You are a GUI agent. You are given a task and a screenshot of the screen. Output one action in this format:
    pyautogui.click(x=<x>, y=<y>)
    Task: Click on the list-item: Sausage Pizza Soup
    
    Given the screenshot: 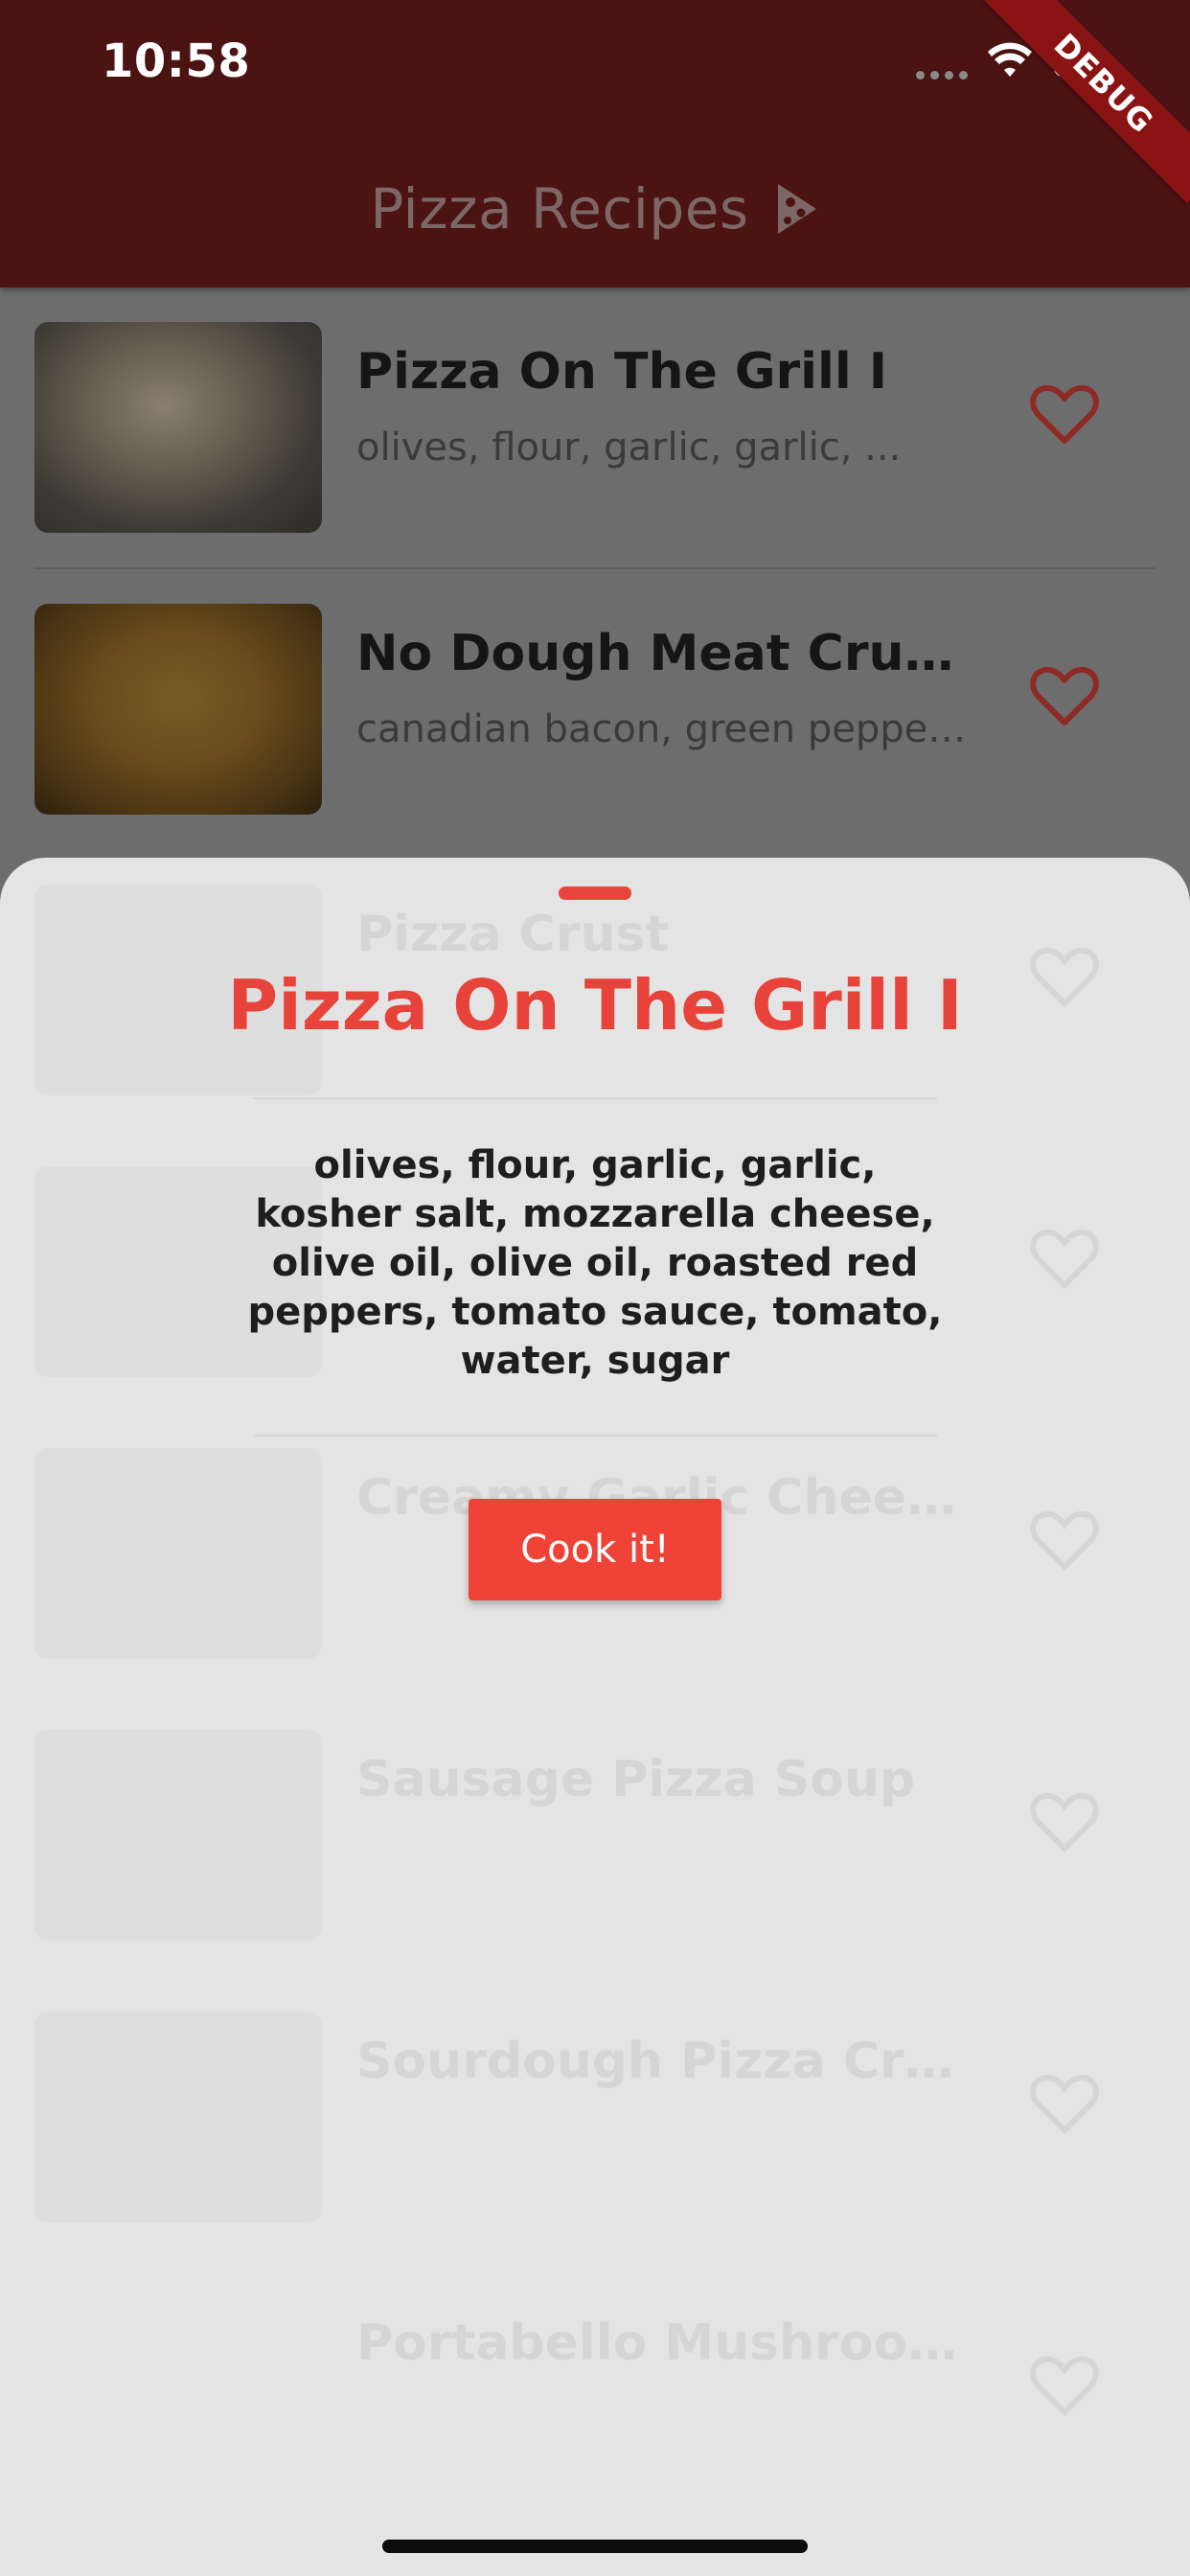 What is the action you would take?
    pyautogui.click(x=595, y=1844)
    